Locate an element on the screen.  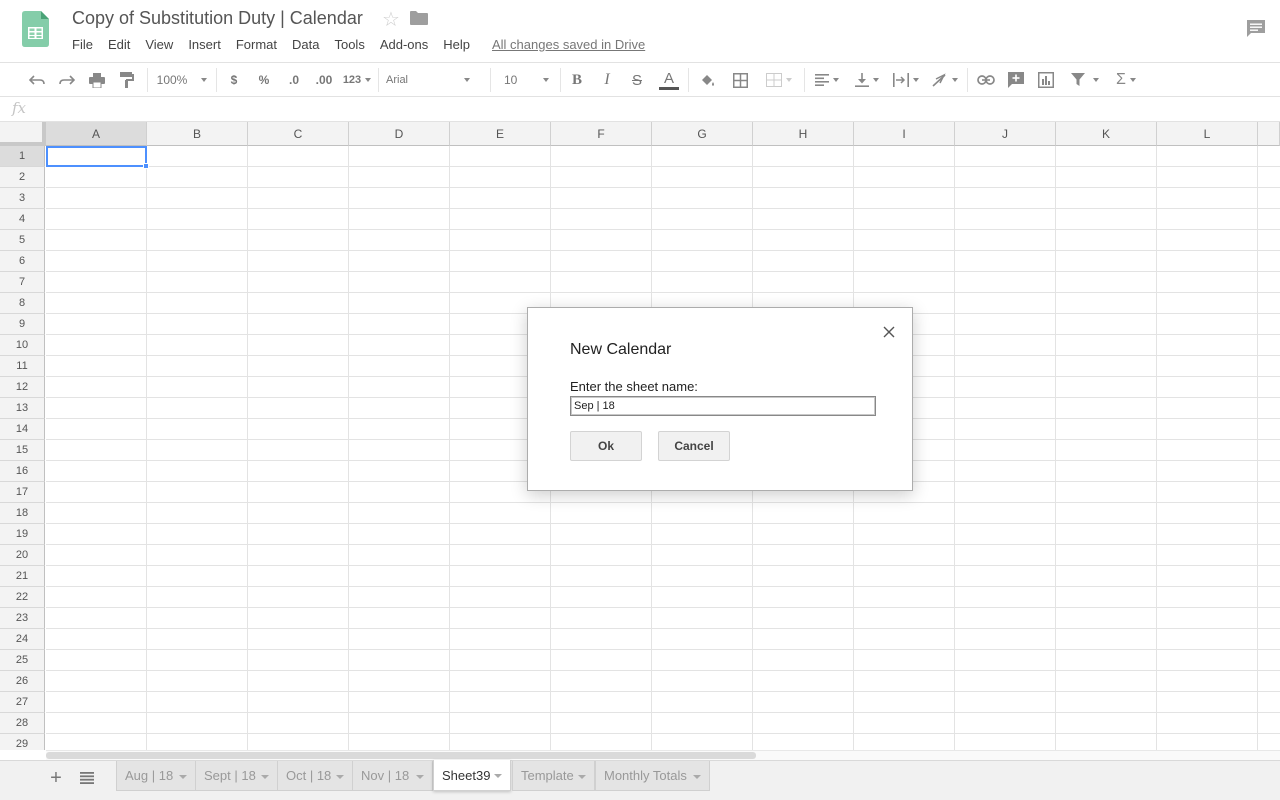
redo-icon is located at coordinates (67, 80).